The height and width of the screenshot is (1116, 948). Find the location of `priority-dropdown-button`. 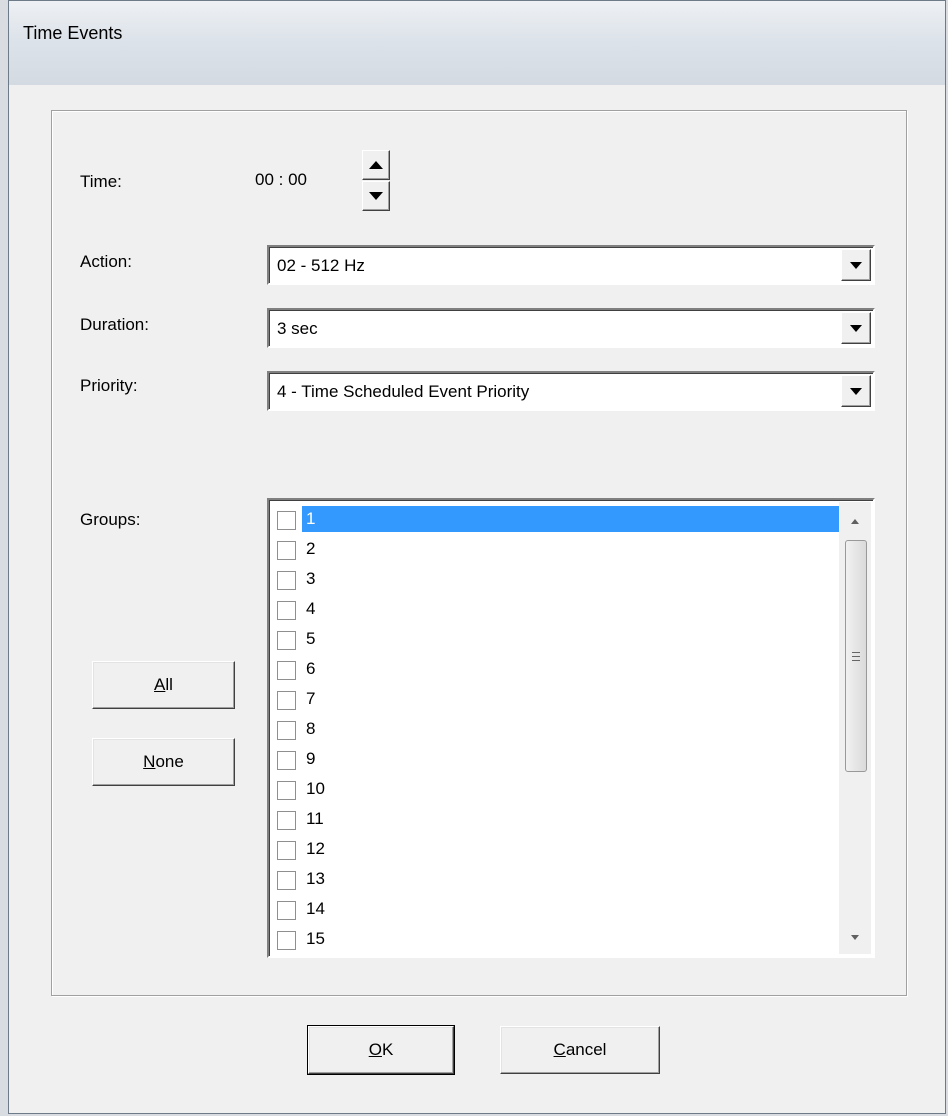

priority-dropdown-button is located at coordinates (856, 391).